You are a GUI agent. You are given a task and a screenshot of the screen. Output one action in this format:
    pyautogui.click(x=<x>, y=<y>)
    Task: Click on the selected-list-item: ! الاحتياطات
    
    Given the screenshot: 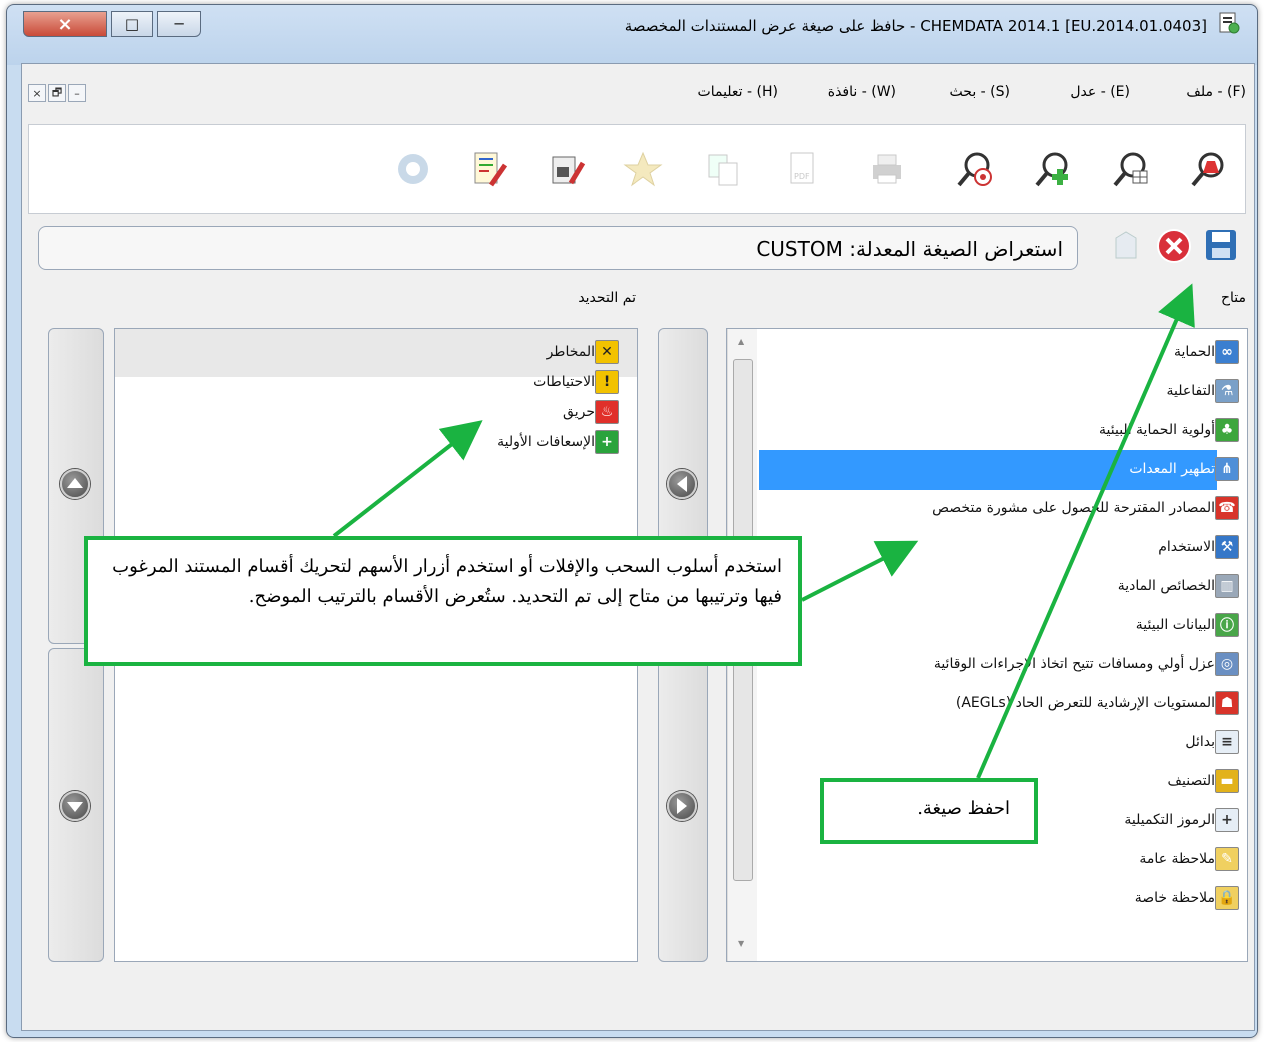 What is the action you would take?
    pyautogui.click(x=576, y=382)
    